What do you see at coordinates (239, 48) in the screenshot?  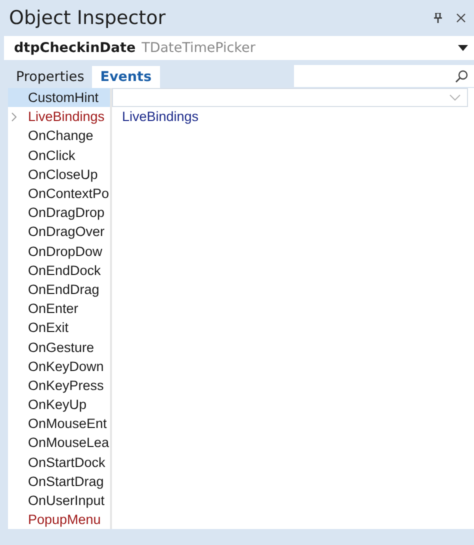 I see `component-selector: dtpCheckinDate TDateTimePicker` at bounding box center [239, 48].